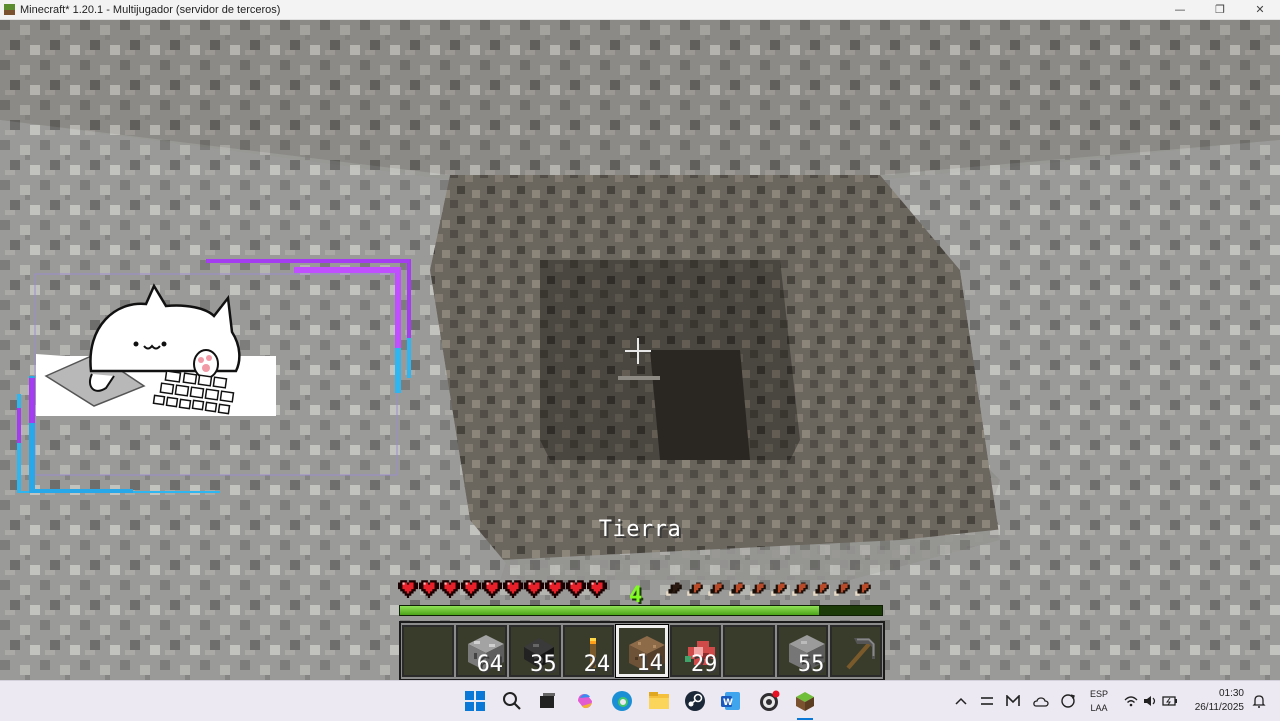 The height and width of the screenshot is (721, 1280). I want to click on hotbar-slot: 55, so click(802, 651).